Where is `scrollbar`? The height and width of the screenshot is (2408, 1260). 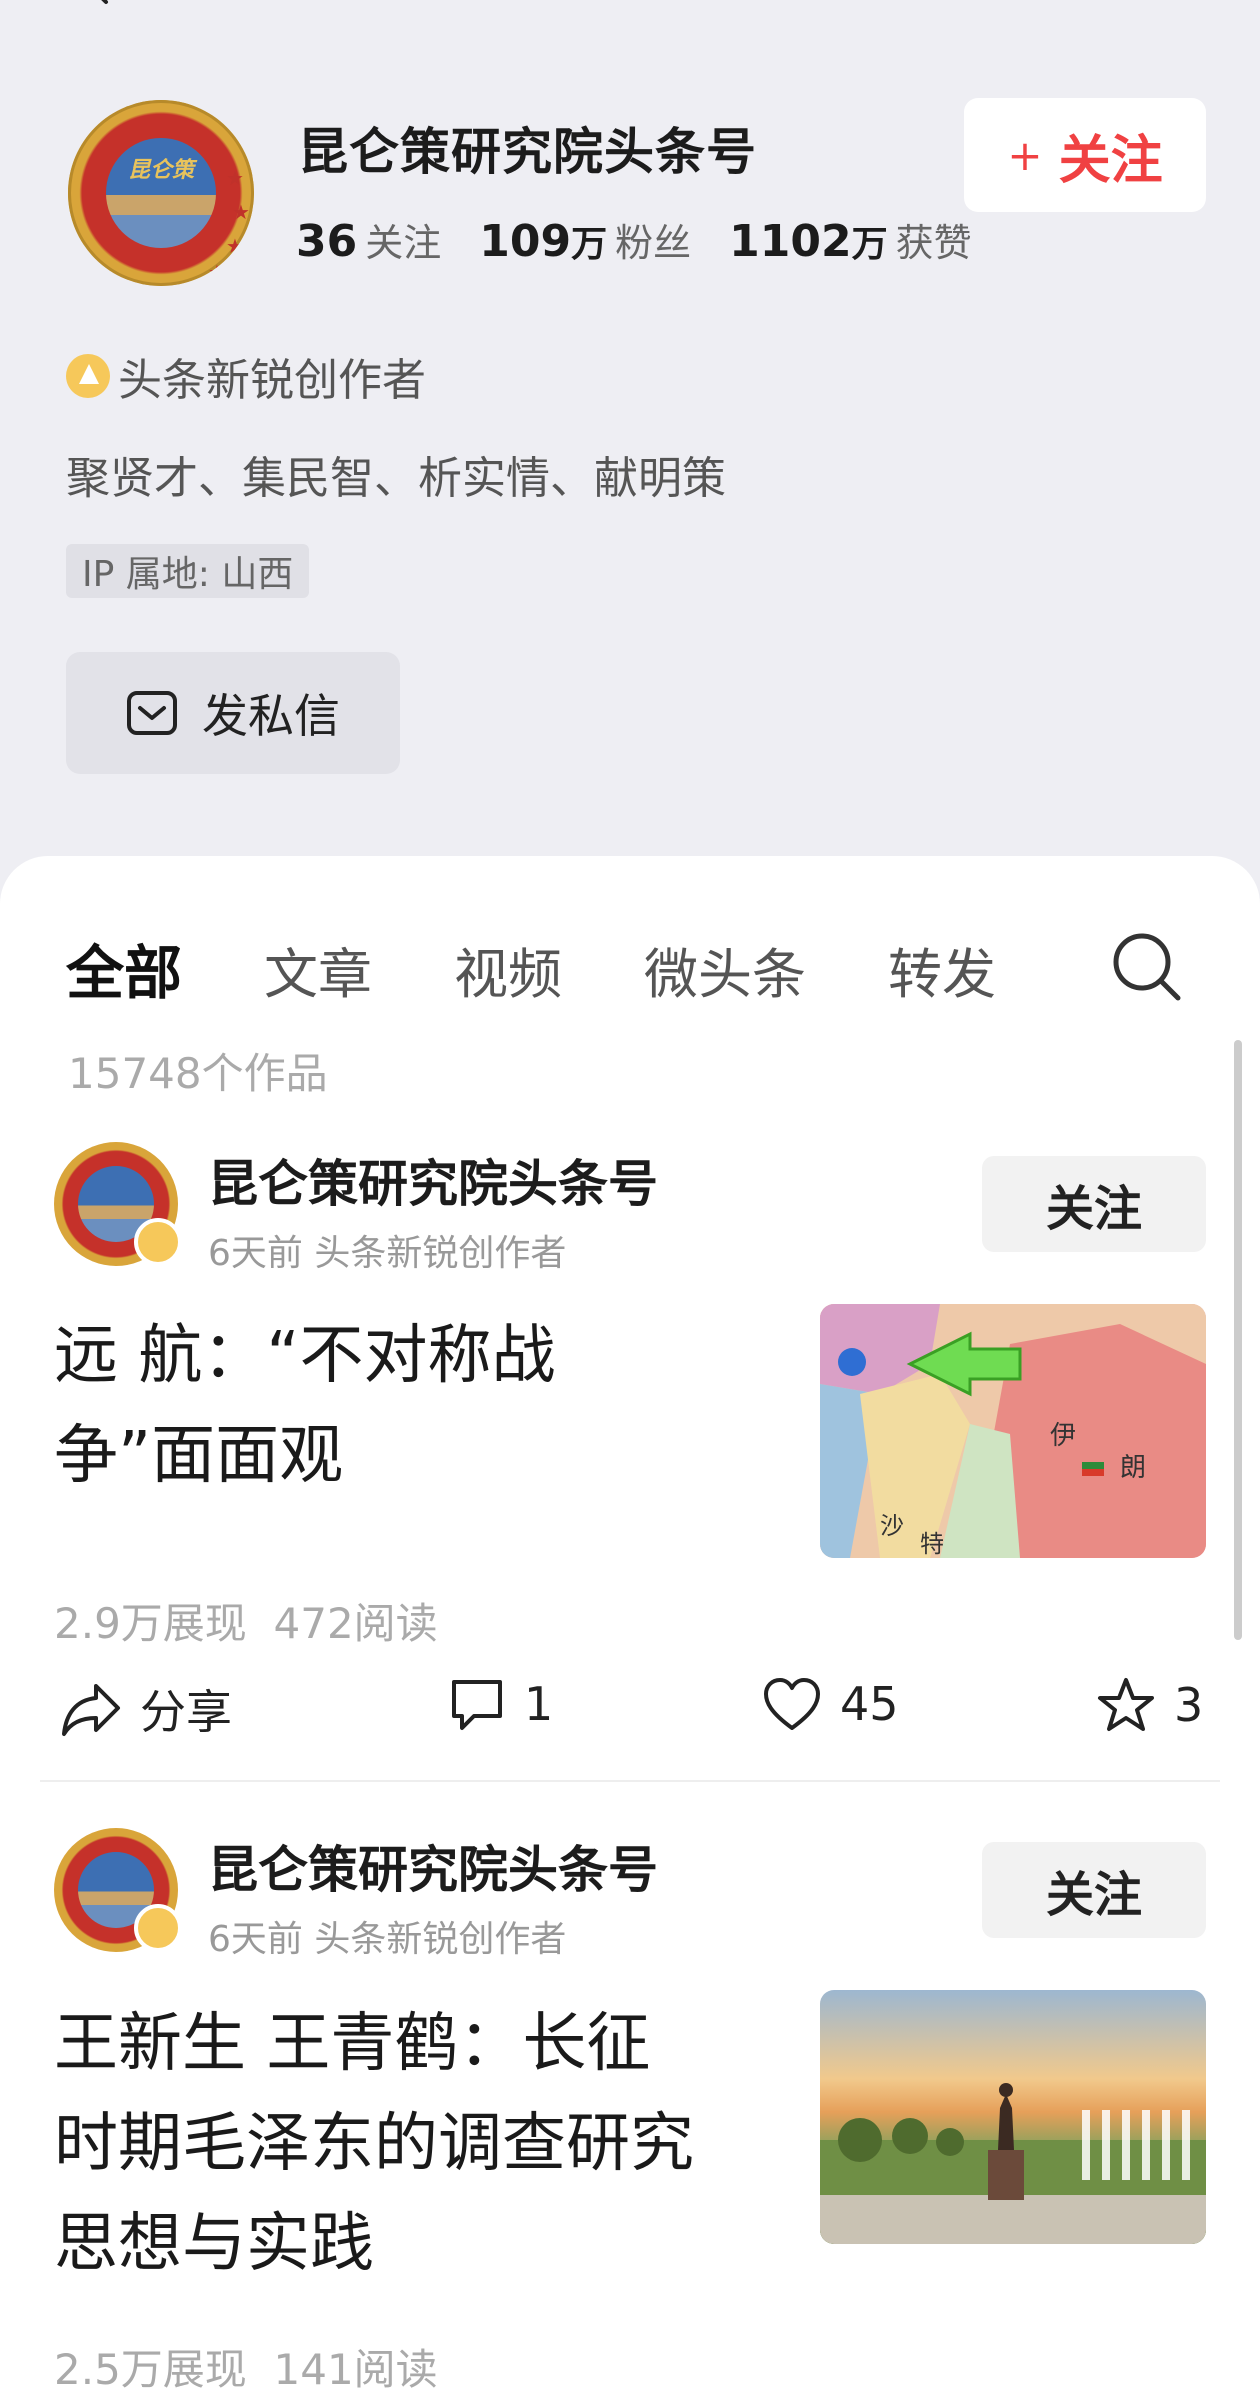
scrollbar is located at coordinates (1238, 1340).